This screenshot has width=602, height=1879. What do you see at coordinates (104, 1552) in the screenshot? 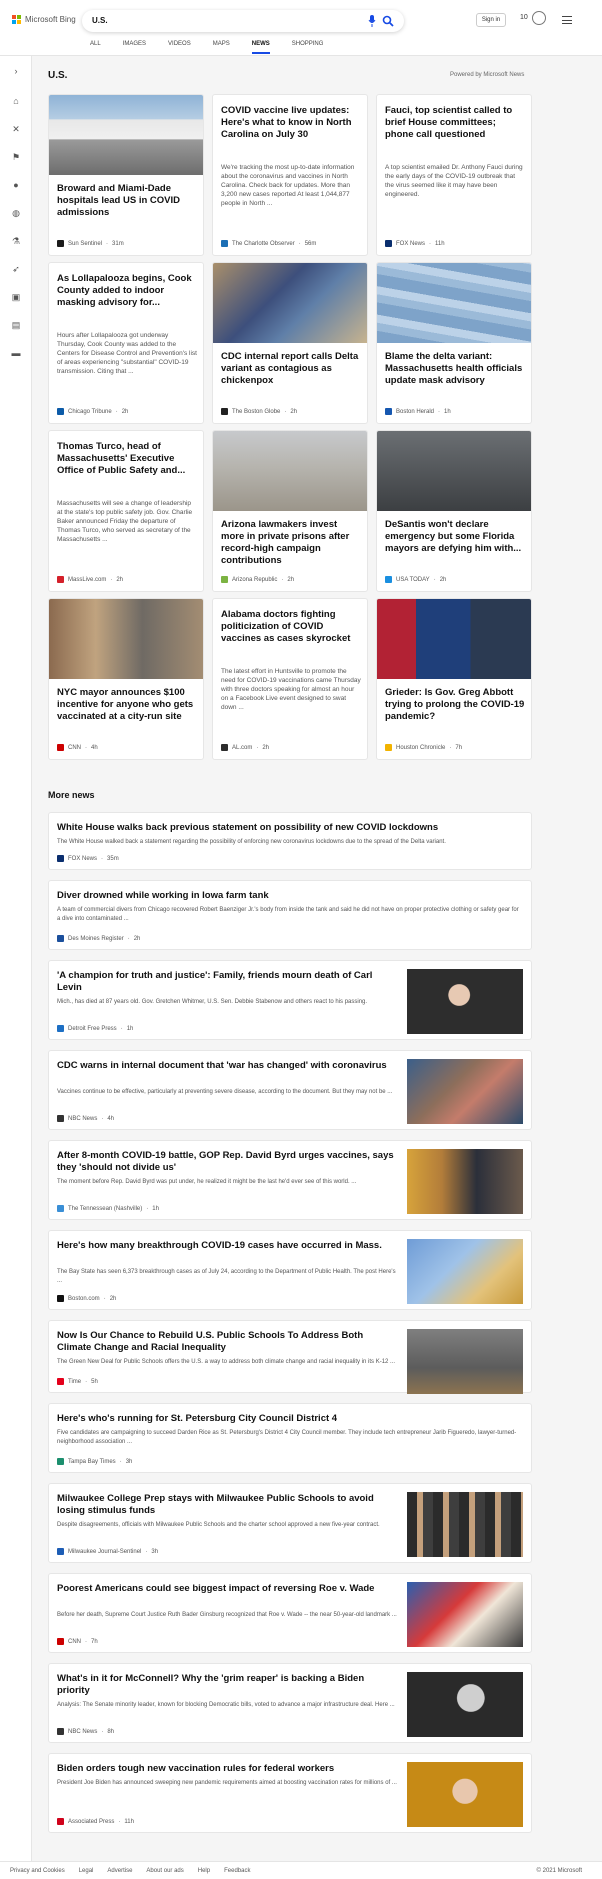
I see `source-name: Milwaukee Journal-Sentinel` at bounding box center [104, 1552].